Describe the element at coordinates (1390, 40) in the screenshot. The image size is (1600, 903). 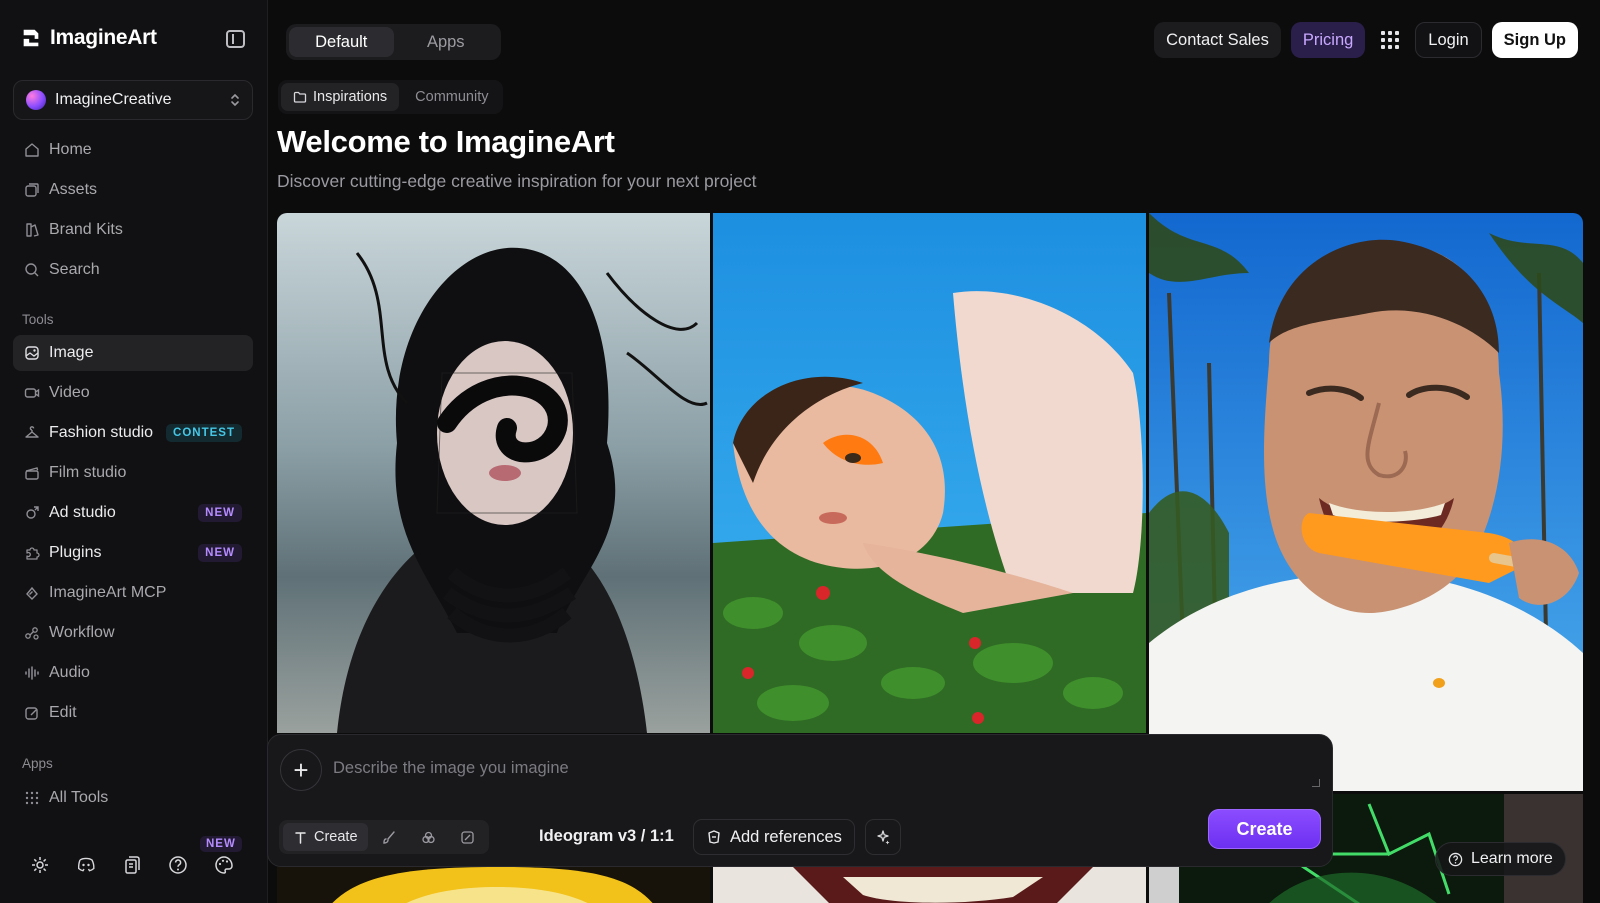
I see `apps-grid-icon` at that location.